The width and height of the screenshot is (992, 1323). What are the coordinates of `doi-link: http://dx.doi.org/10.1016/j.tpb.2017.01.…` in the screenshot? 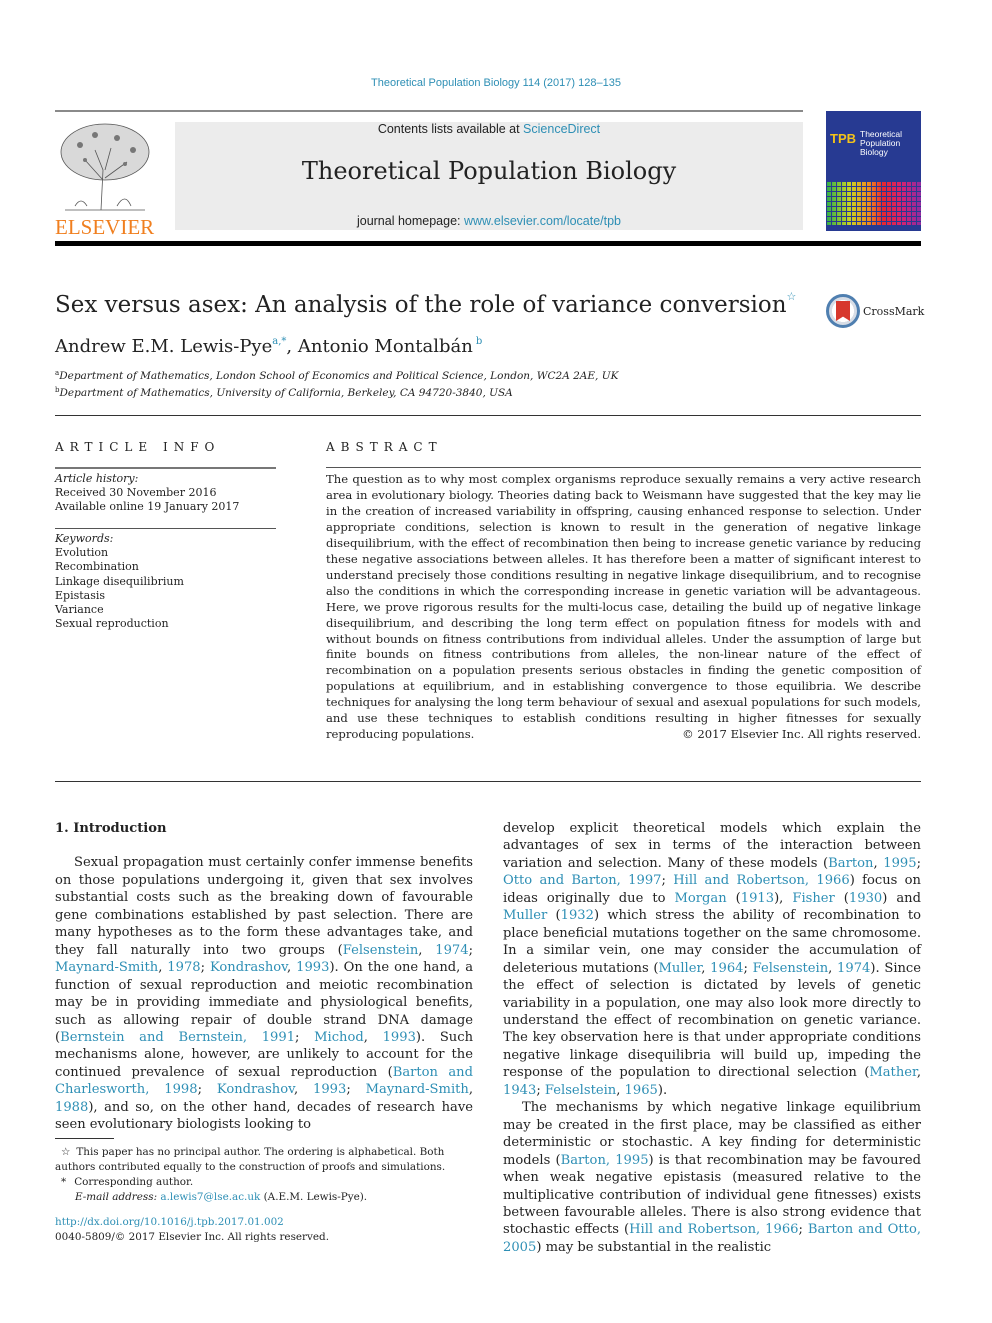 It's located at (192, 1222).